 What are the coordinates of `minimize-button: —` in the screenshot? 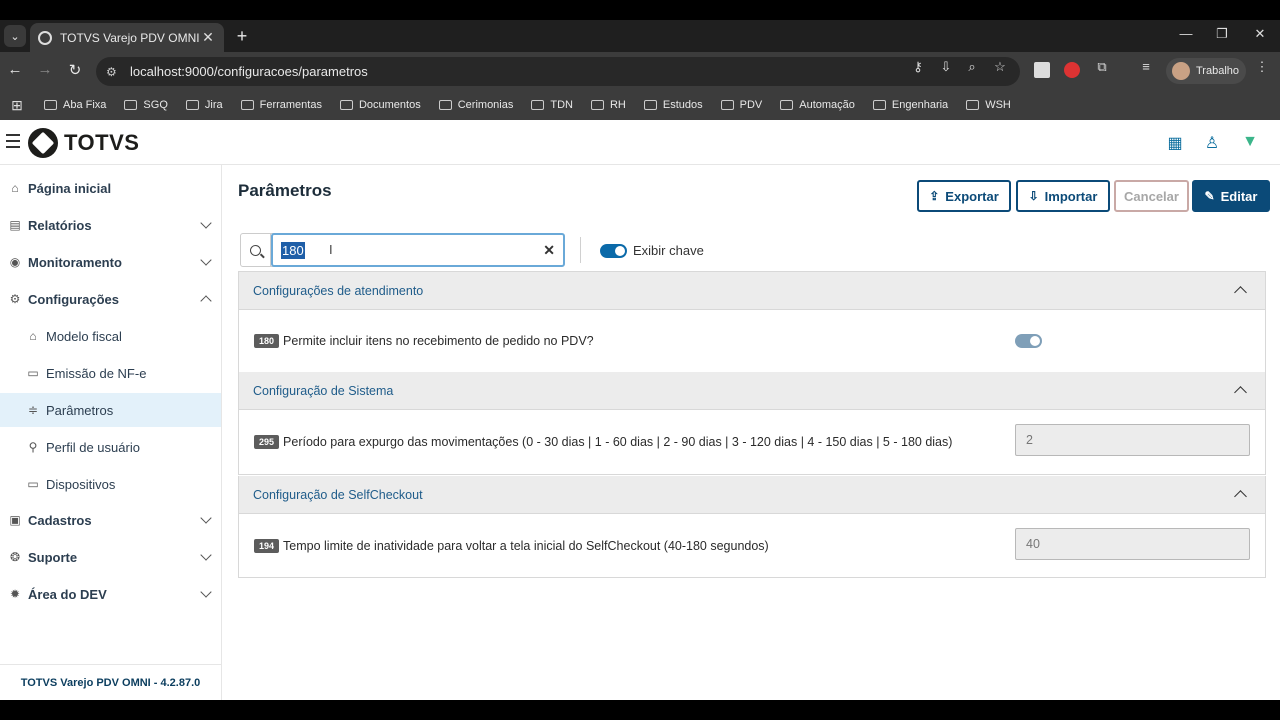 It's located at (1186, 33).